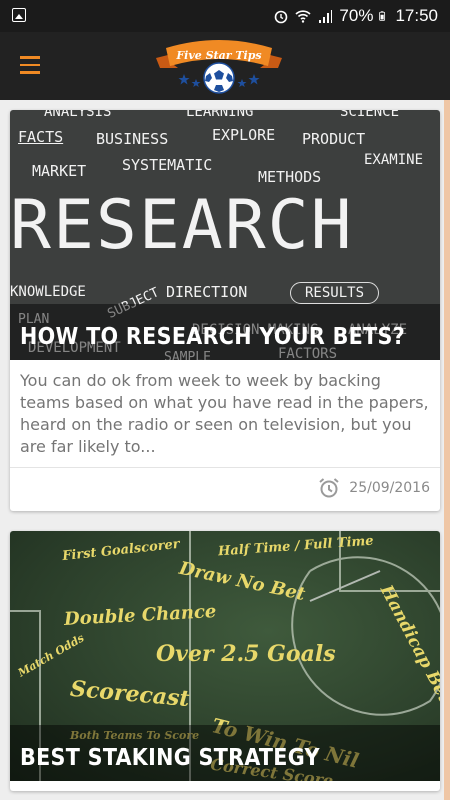  I want to click on board-word: METHODS, so click(290, 177).